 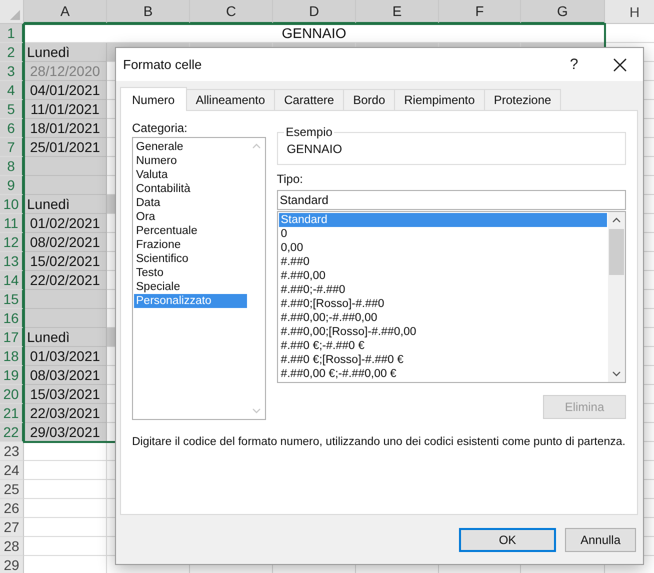 I want to click on row-header: 21, so click(x=12, y=413).